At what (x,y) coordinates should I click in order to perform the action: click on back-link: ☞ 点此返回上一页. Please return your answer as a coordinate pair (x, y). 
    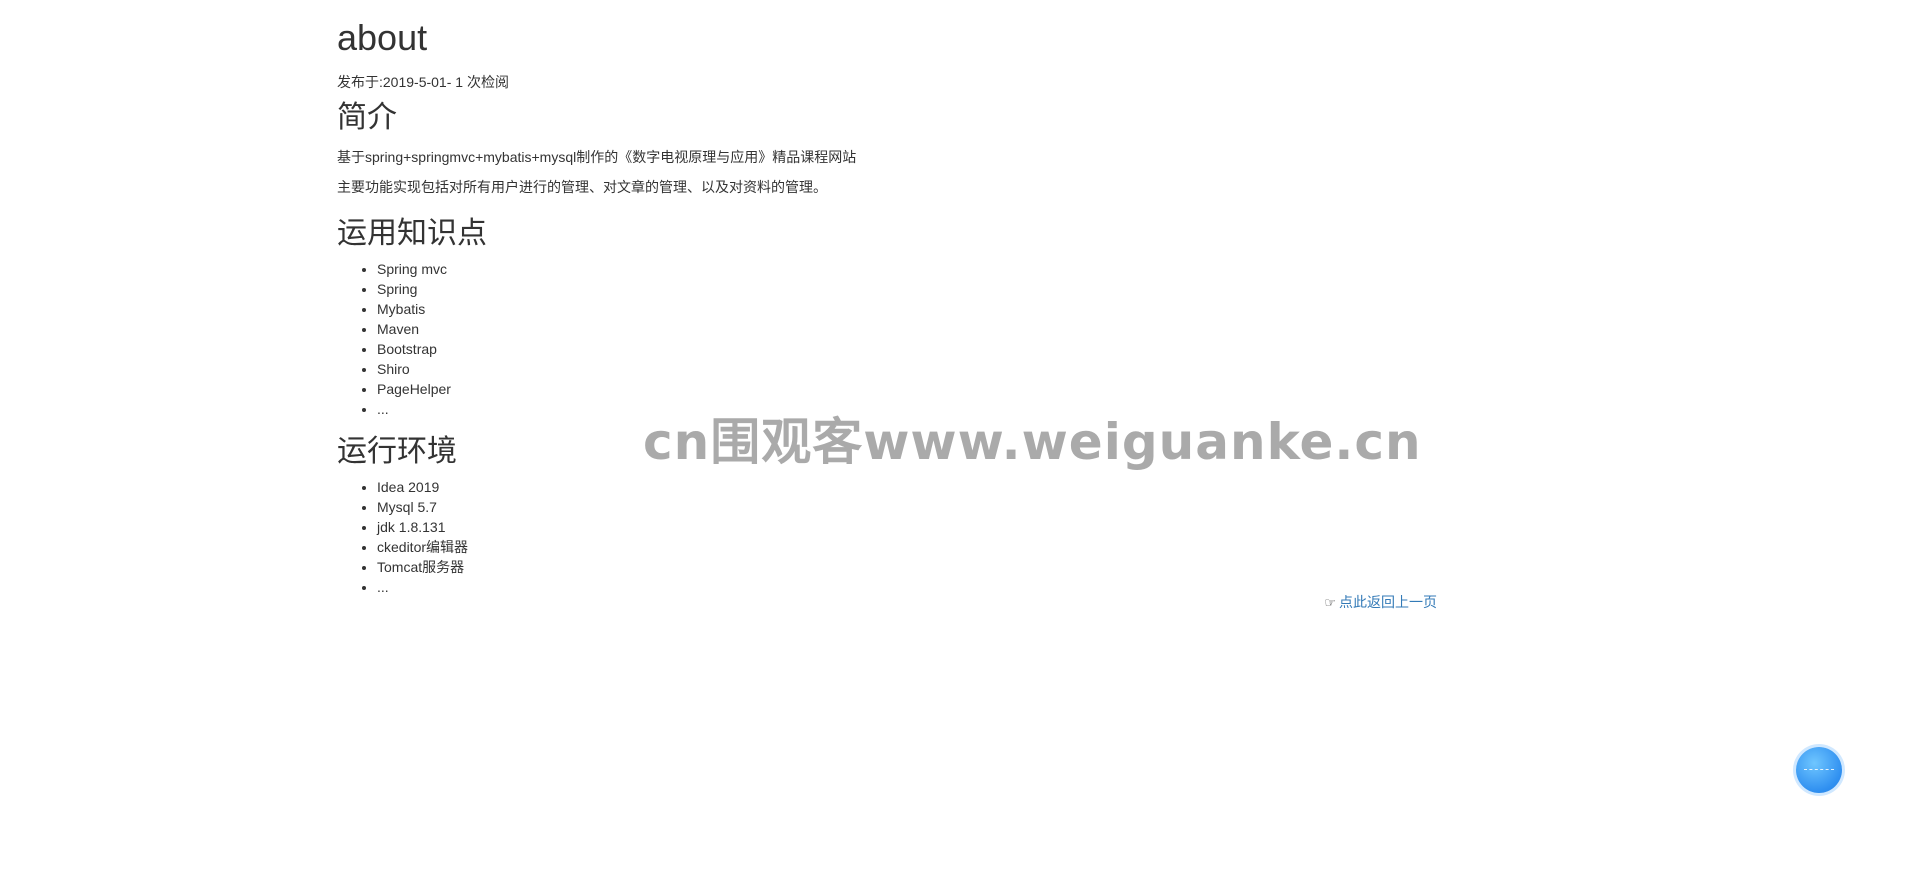
    Looking at the image, I should click on (1368, 602).